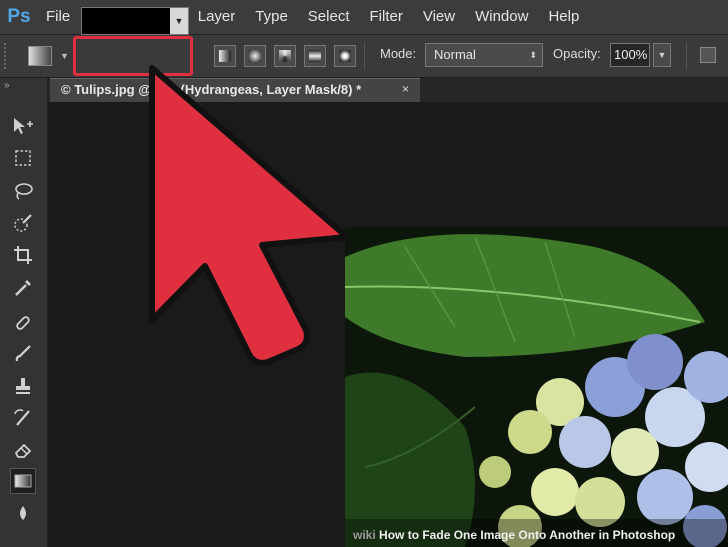 The image size is (728, 547). What do you see at coordinates (364, 535) in the screenshot?
I see `watermark-brand: wiki` at bounding box center [364, 535].